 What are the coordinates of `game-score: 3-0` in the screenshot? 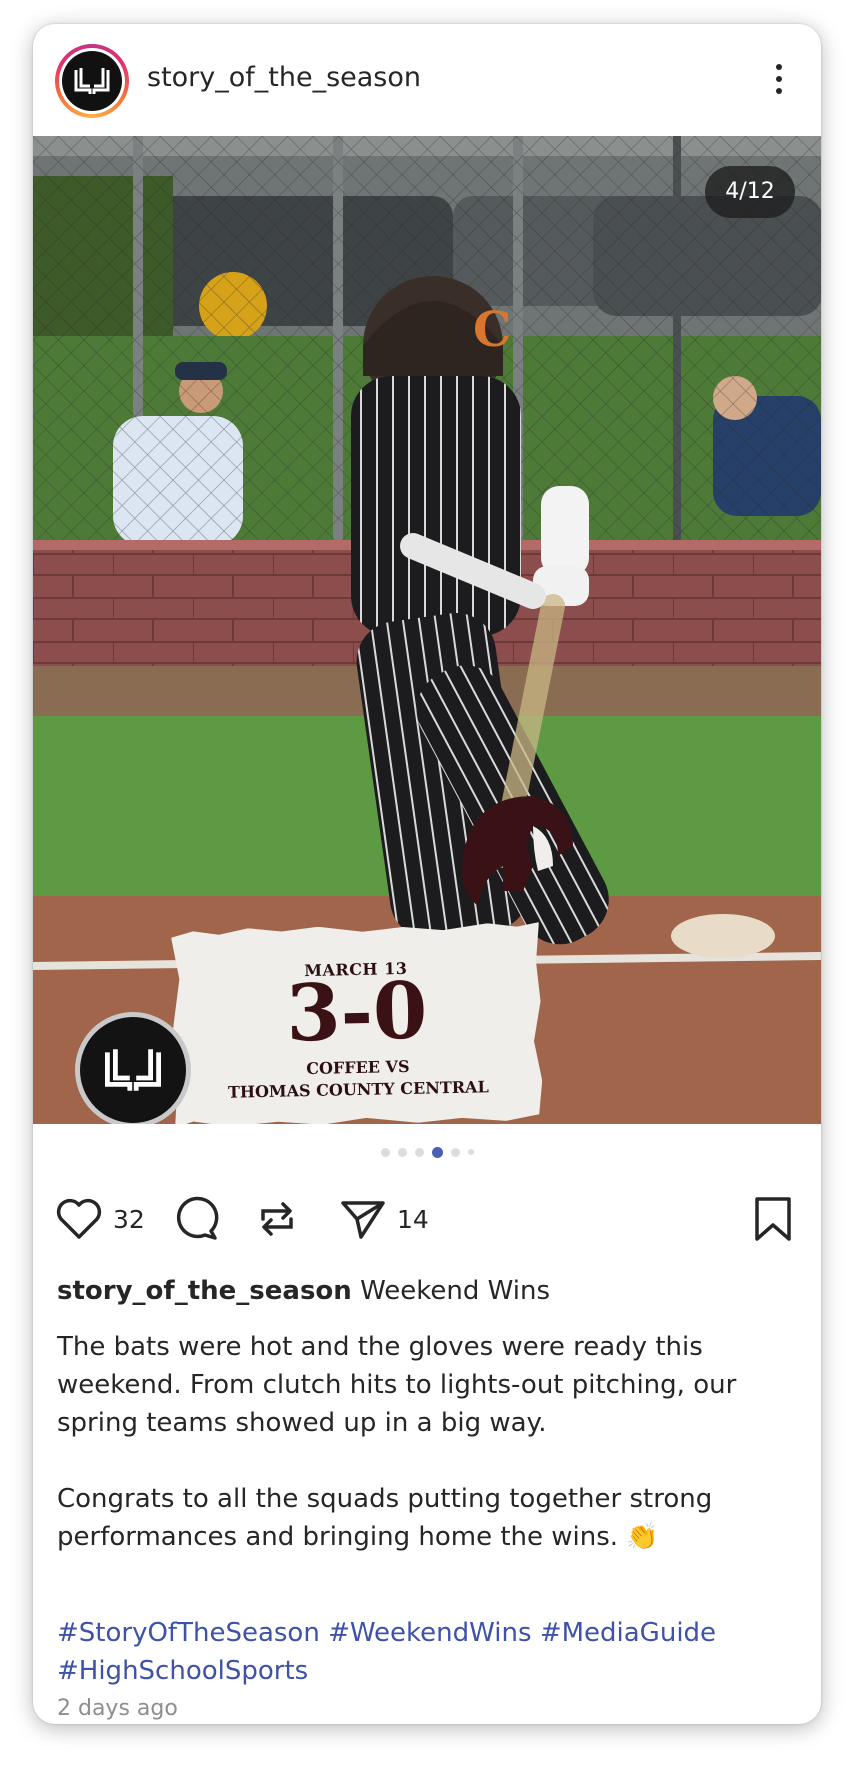 It's located at (357, 1012).